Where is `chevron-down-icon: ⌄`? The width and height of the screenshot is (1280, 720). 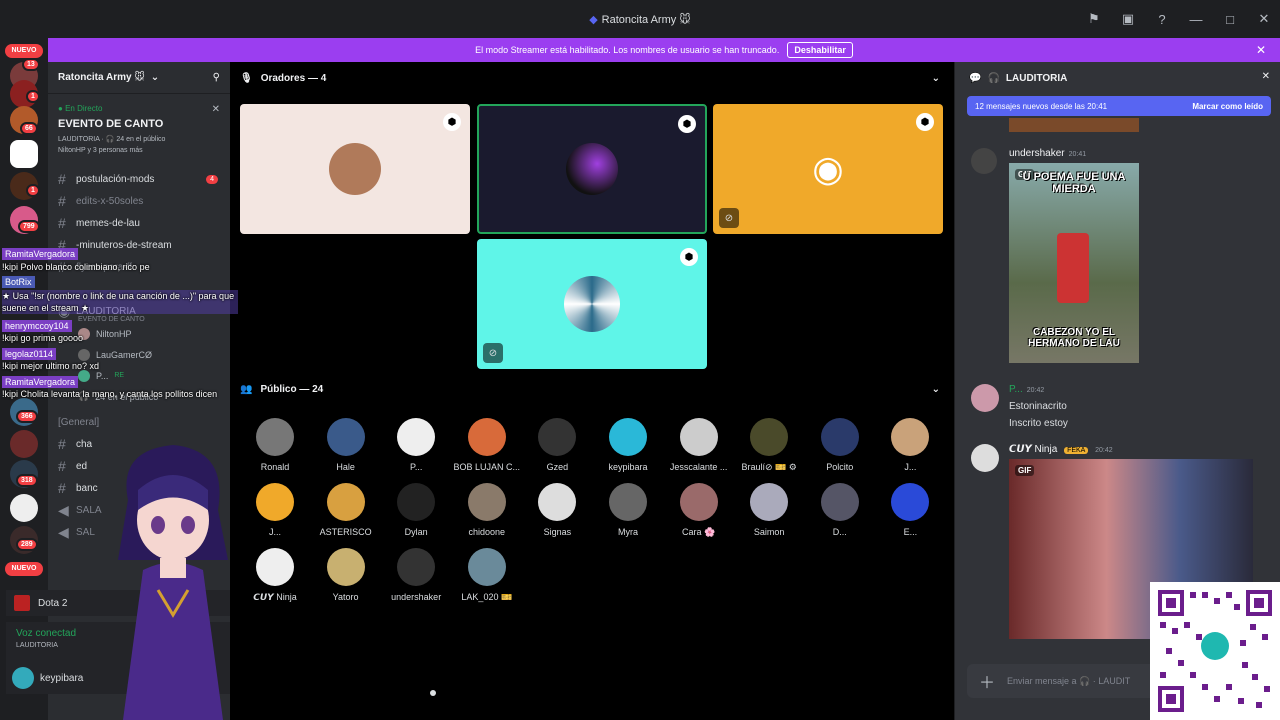
chevron-down-icon: ⌄ is located at coordinates (155, 77).